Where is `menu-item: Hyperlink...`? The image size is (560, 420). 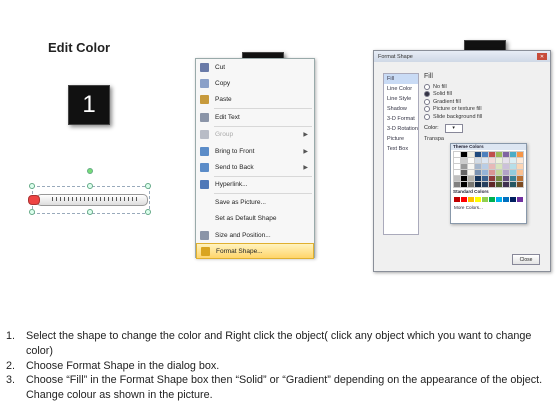 menu-item: Hyperlink... is located at coordinates (255, 185).